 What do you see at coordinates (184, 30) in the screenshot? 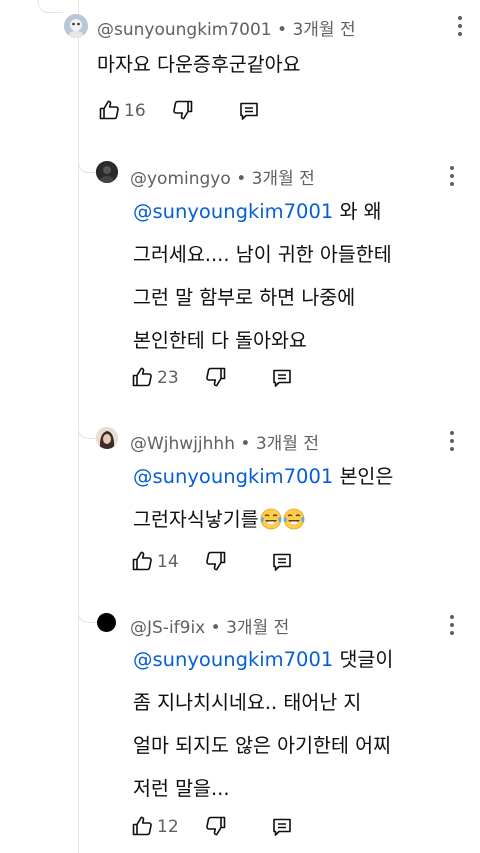
I see `author-handle: @sunyoungkim7001` at bounding box center [184, 30].